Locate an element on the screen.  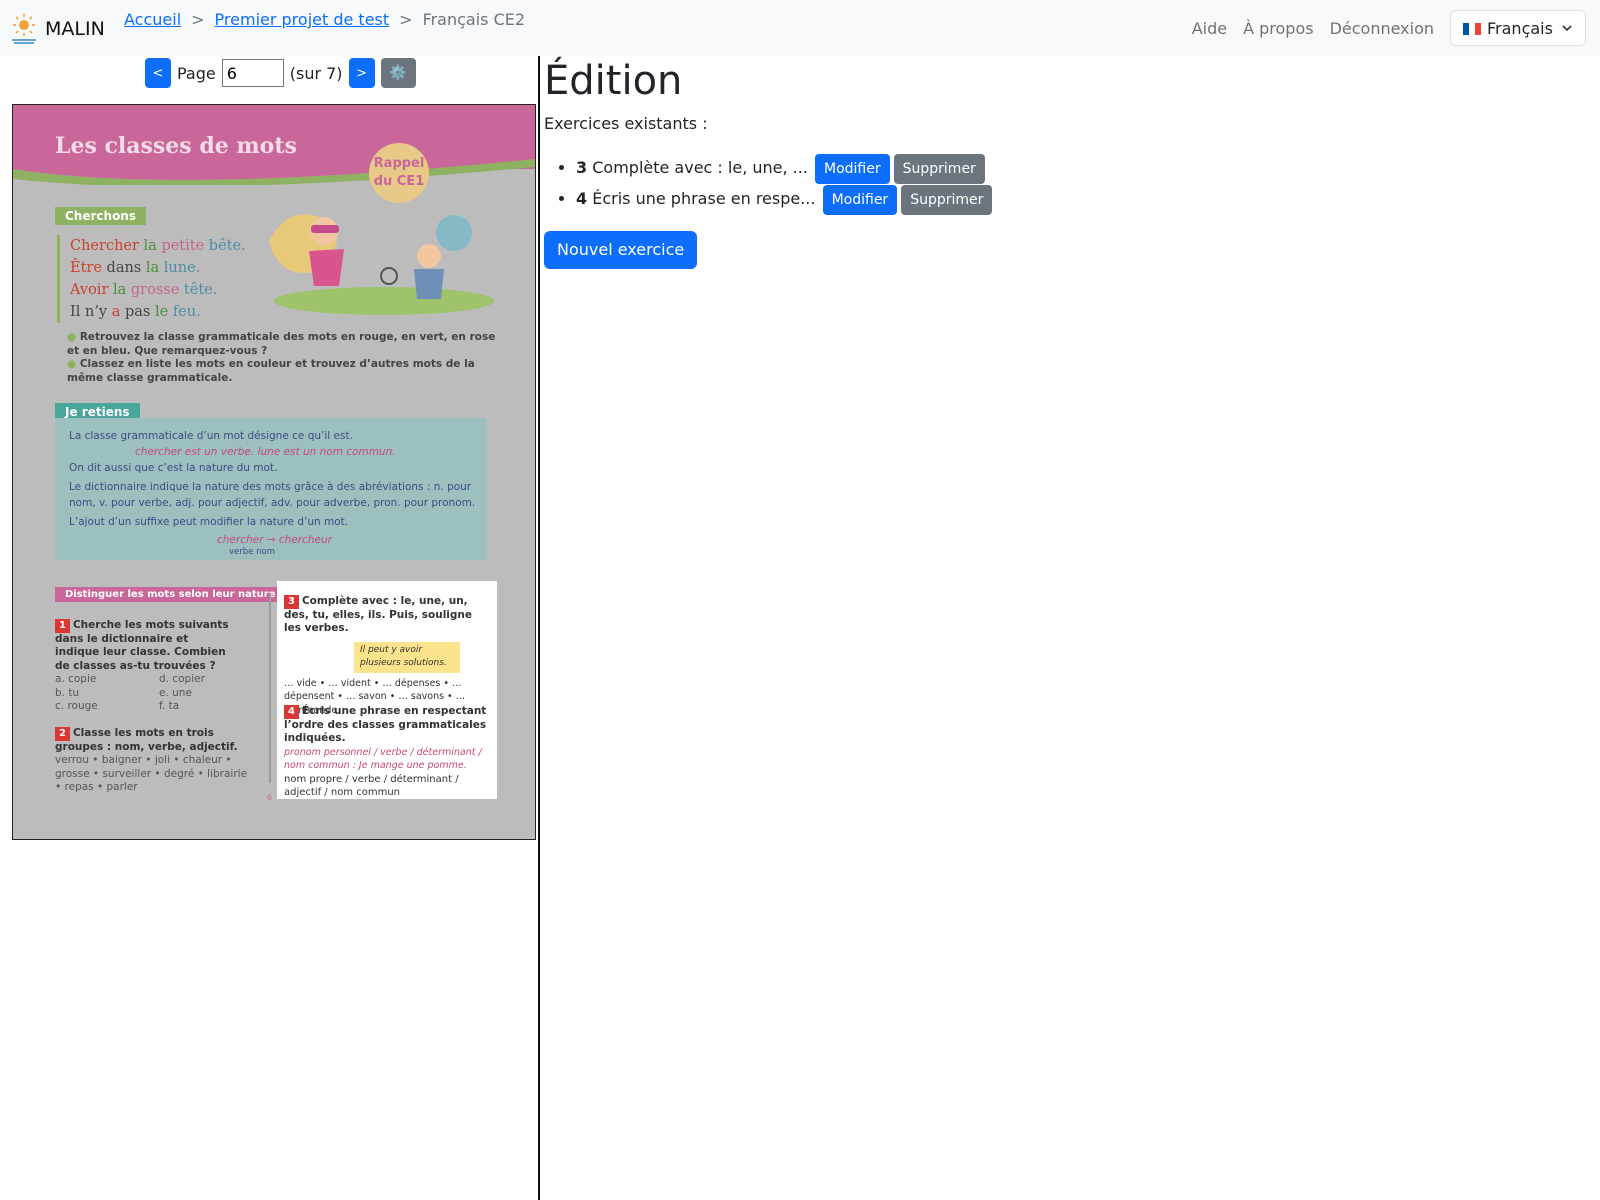
next-page-button: > is located at coordinates (361, 73).